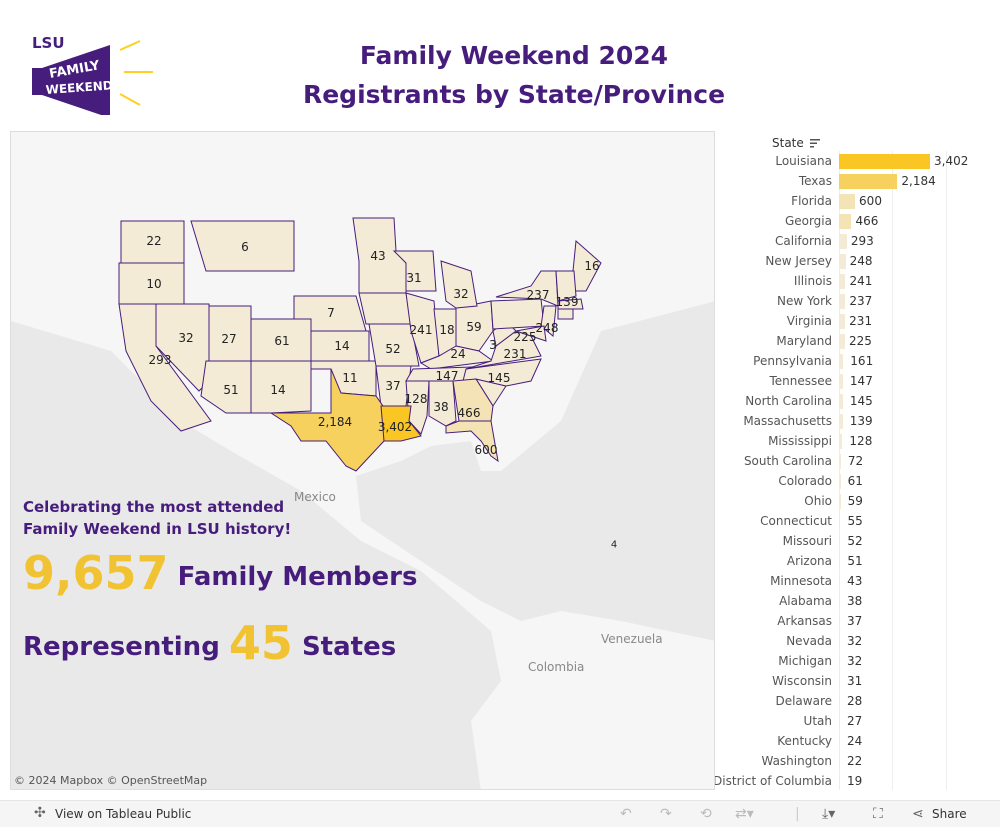 Image resolution: width=1000 pixels, height=827 pixels. Describe the element at coordinates (796, 143) in the screenshot. I see `state-column-header: State` at that location.